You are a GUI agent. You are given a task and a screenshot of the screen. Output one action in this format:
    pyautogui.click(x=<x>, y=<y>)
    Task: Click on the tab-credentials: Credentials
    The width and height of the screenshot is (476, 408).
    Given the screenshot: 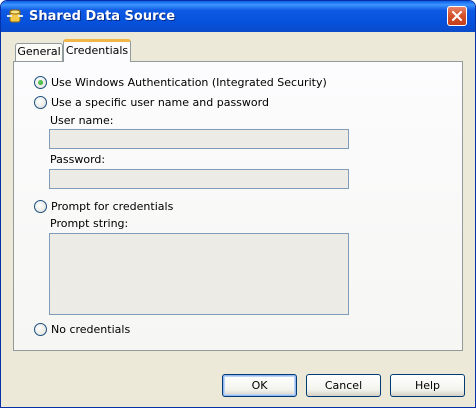 What is the action you would take?
    pyautogui.click(x=97, y=50)
    